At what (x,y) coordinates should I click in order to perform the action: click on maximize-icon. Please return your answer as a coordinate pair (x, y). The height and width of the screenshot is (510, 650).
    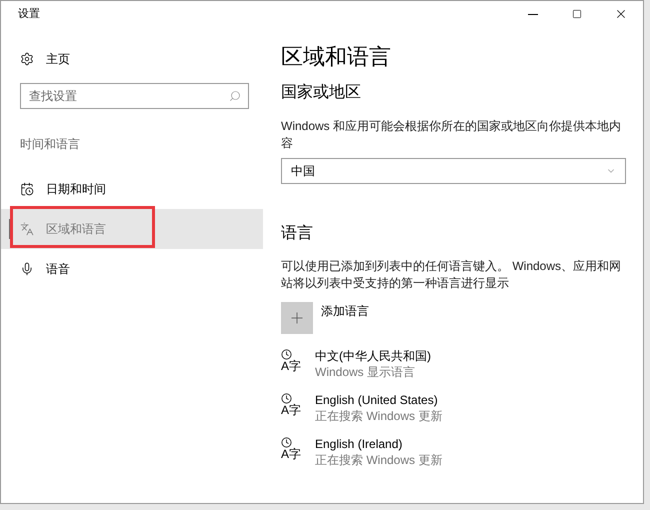
    Looking at the image, I should click on (577, 14).